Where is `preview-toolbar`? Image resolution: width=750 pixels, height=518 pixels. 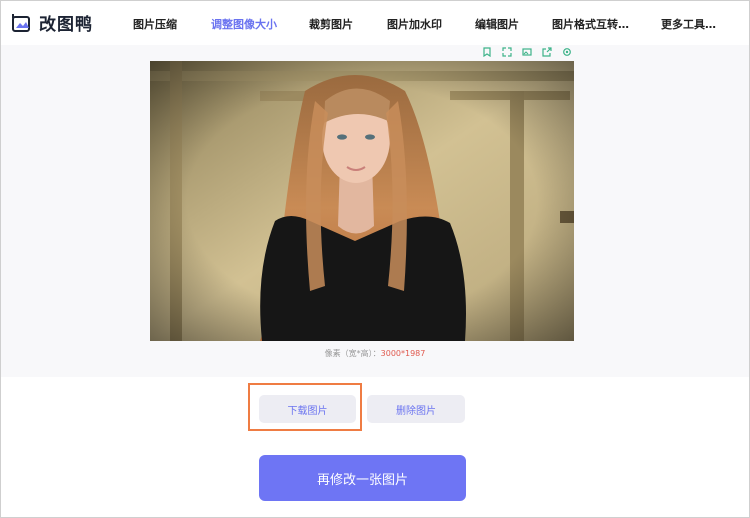
preview-toolbar is located at coordinates (528, 52).